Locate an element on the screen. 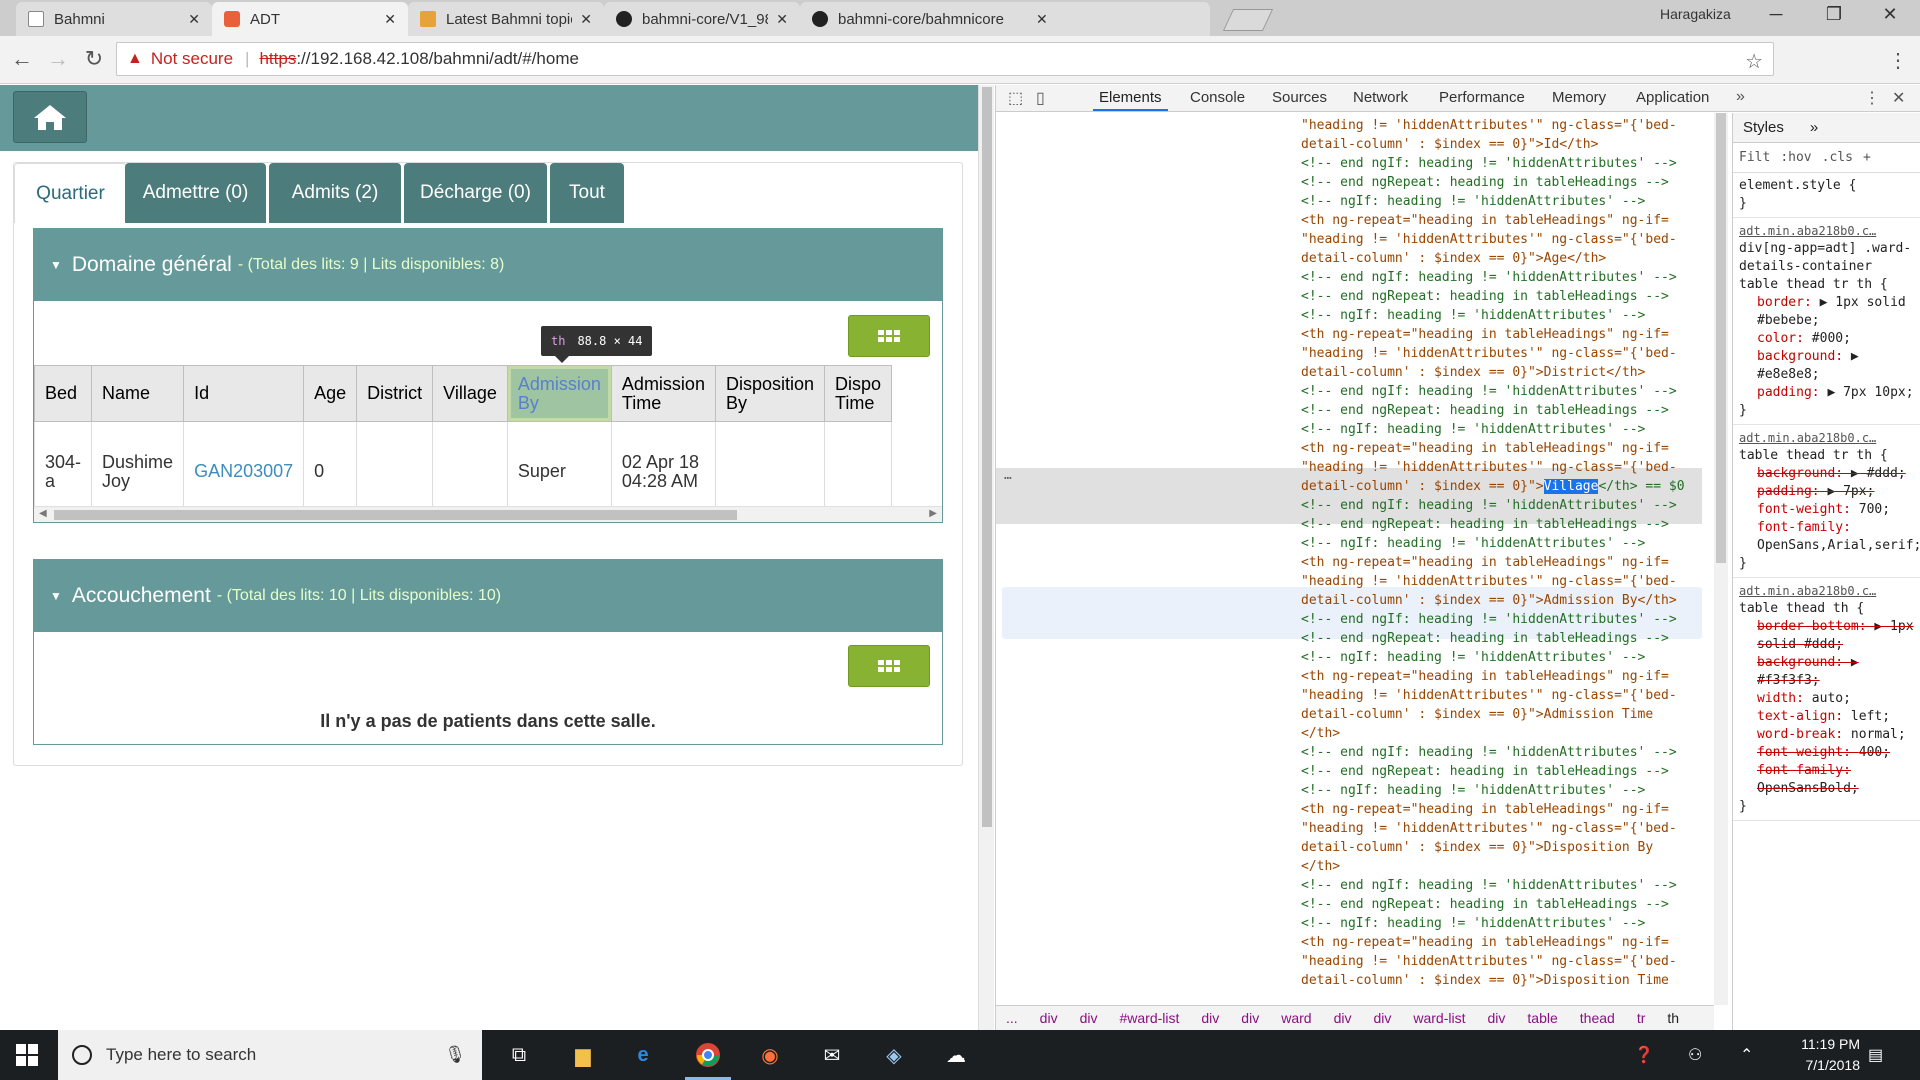 The width and height of the screenshot is (1920, 1080). browser-tab-bahmni: Bahmni ✕ is located at coordinates (114, 19).